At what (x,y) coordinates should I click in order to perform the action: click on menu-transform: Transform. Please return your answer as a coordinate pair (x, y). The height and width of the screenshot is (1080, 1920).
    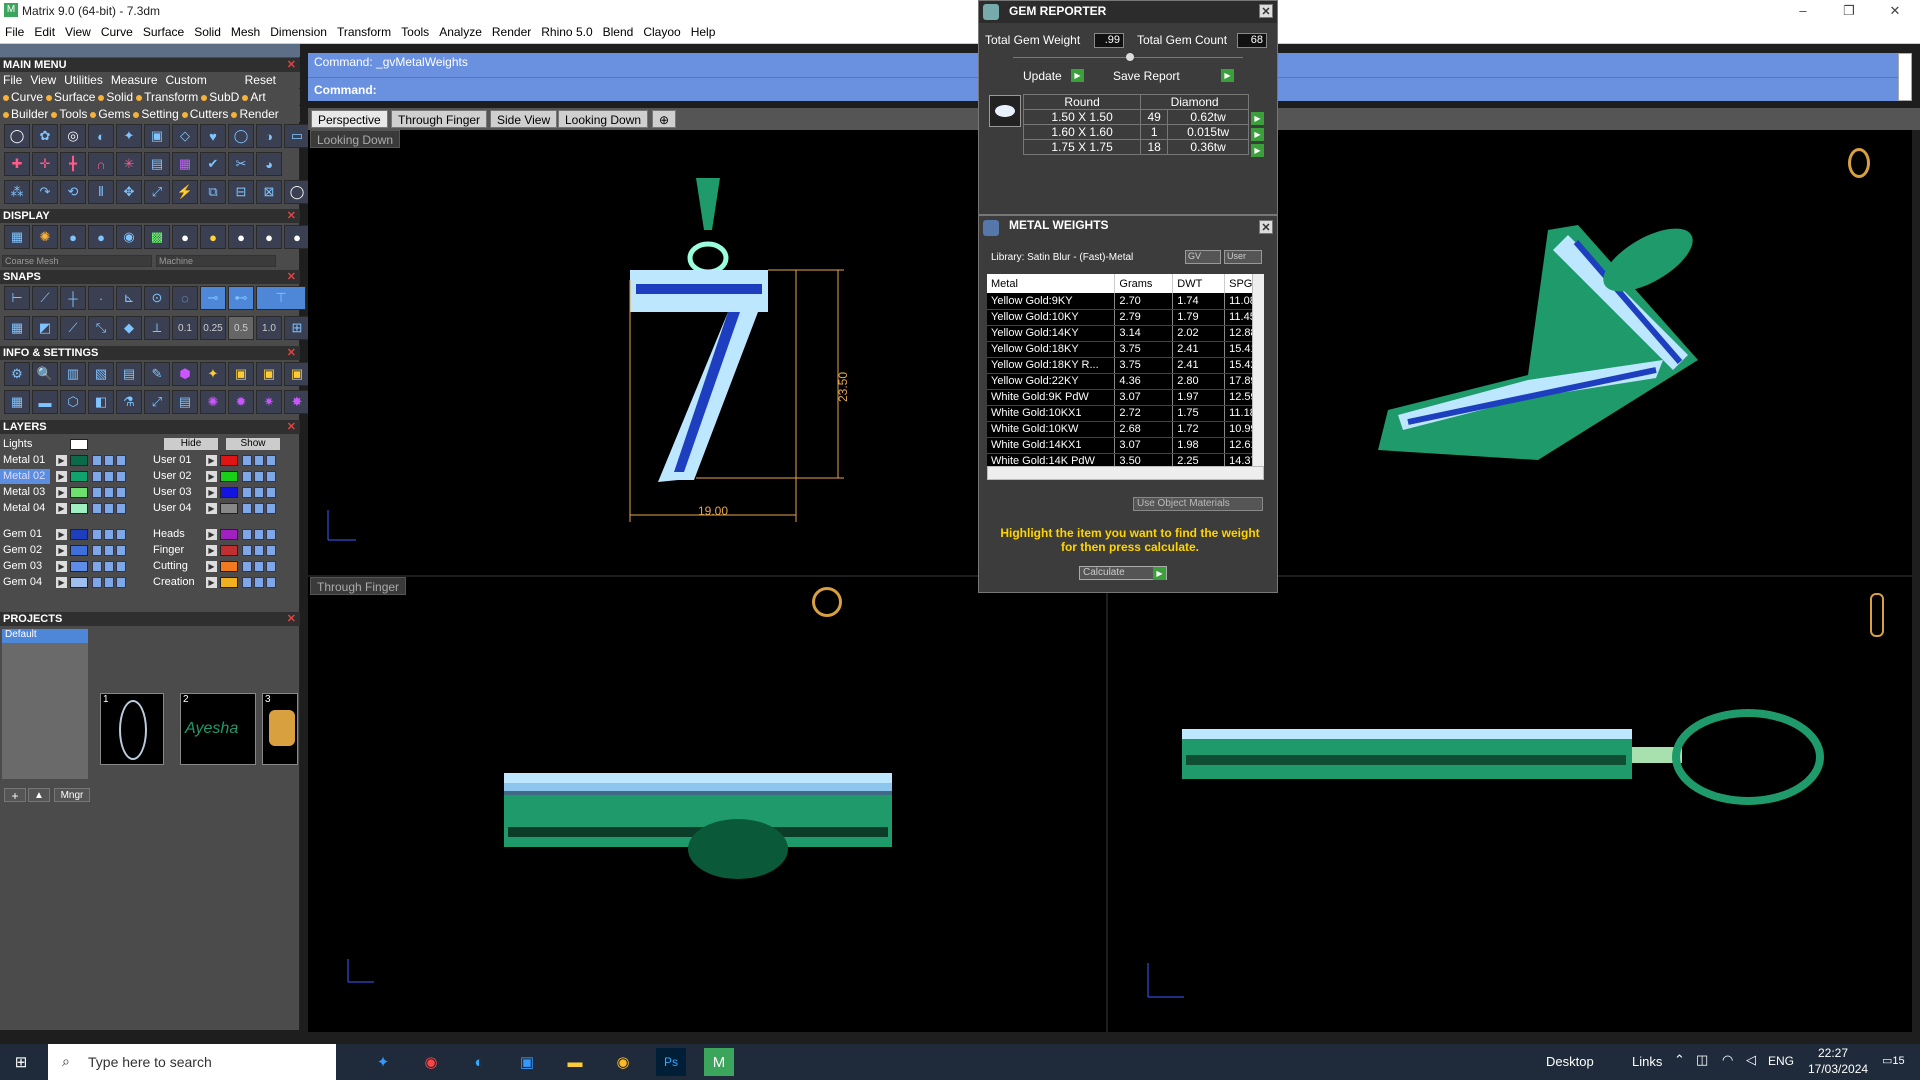
    Looking at the image, I should click on (364, 32).